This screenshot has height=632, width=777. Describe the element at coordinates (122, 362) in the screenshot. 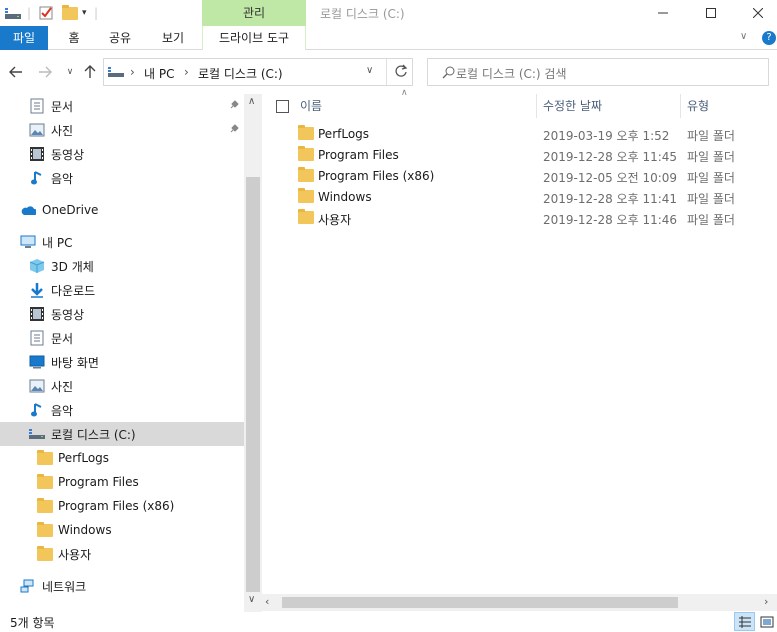

I see `nav-desktop: 바탕 화면` at that location.